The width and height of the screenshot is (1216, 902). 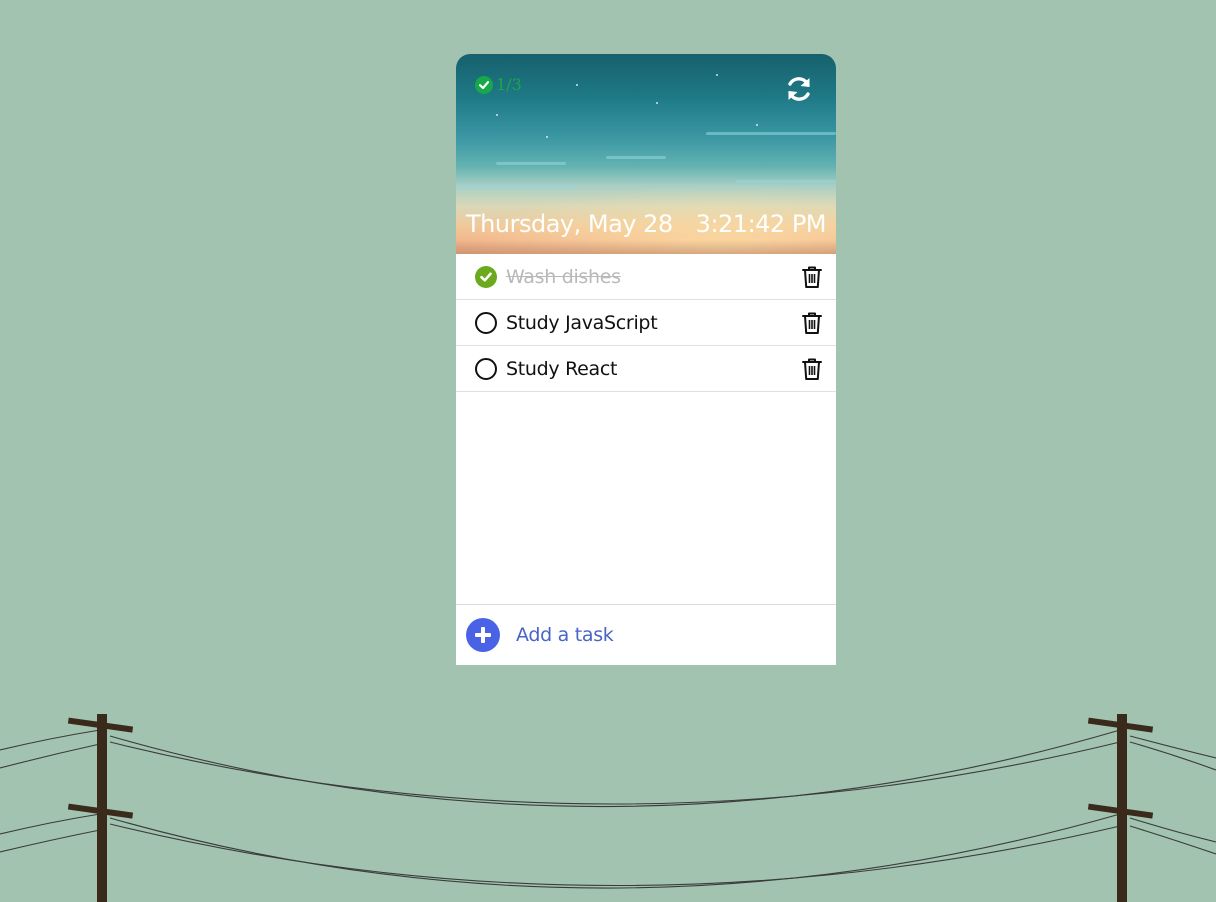 I want to click on current-time: 3:21:42 PM, so click(x=761, y=224).